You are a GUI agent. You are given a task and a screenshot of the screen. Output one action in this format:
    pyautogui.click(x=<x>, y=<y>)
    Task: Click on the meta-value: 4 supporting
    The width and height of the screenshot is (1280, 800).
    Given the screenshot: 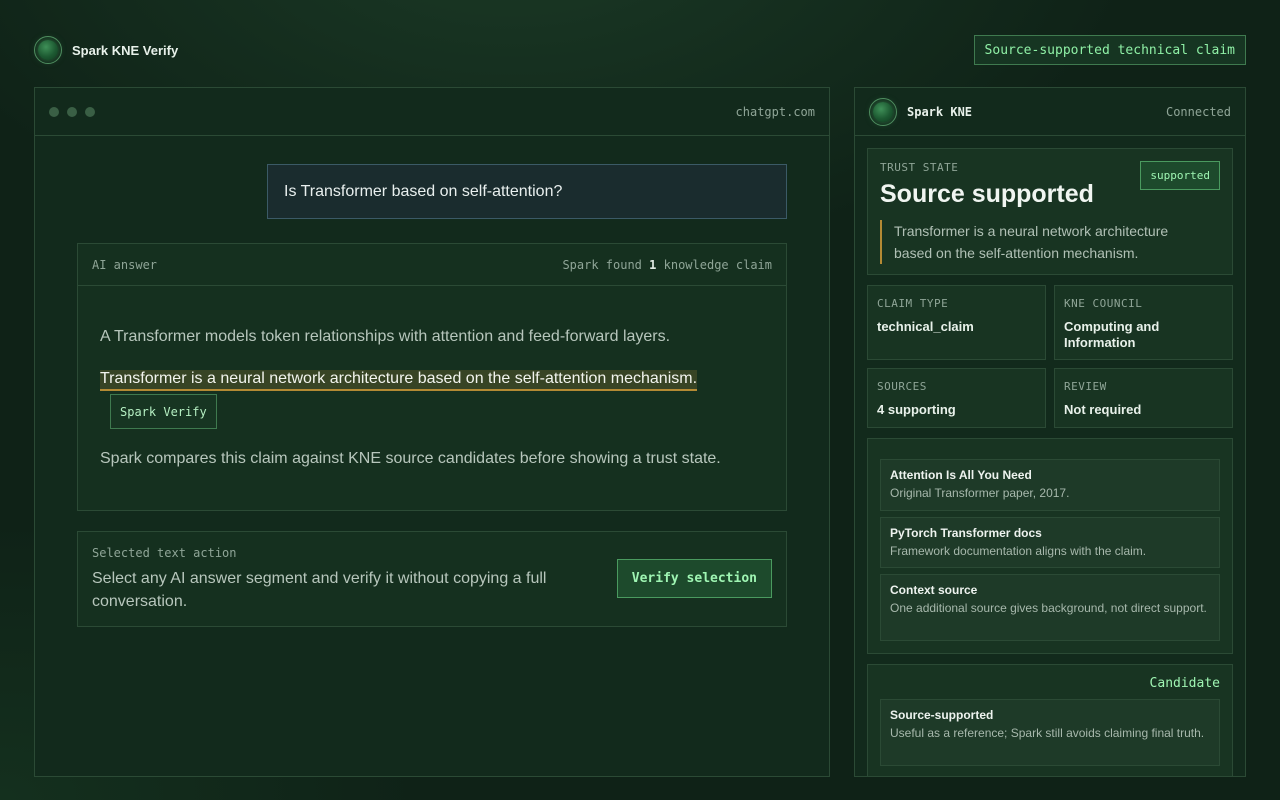 What is the action you would take?
    pyautogui.click(x=916, y=409)
    